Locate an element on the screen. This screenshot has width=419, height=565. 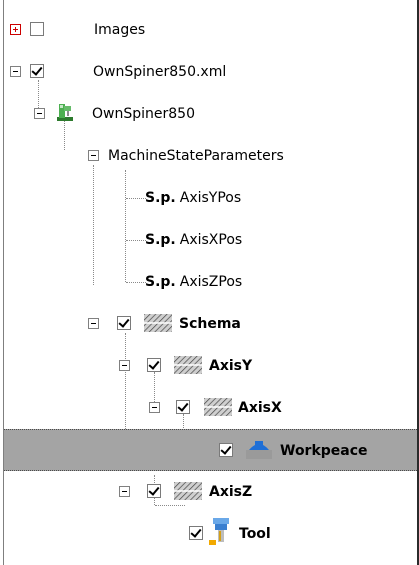
tree-node-schema: Schema is located at coordinates (210, 324).